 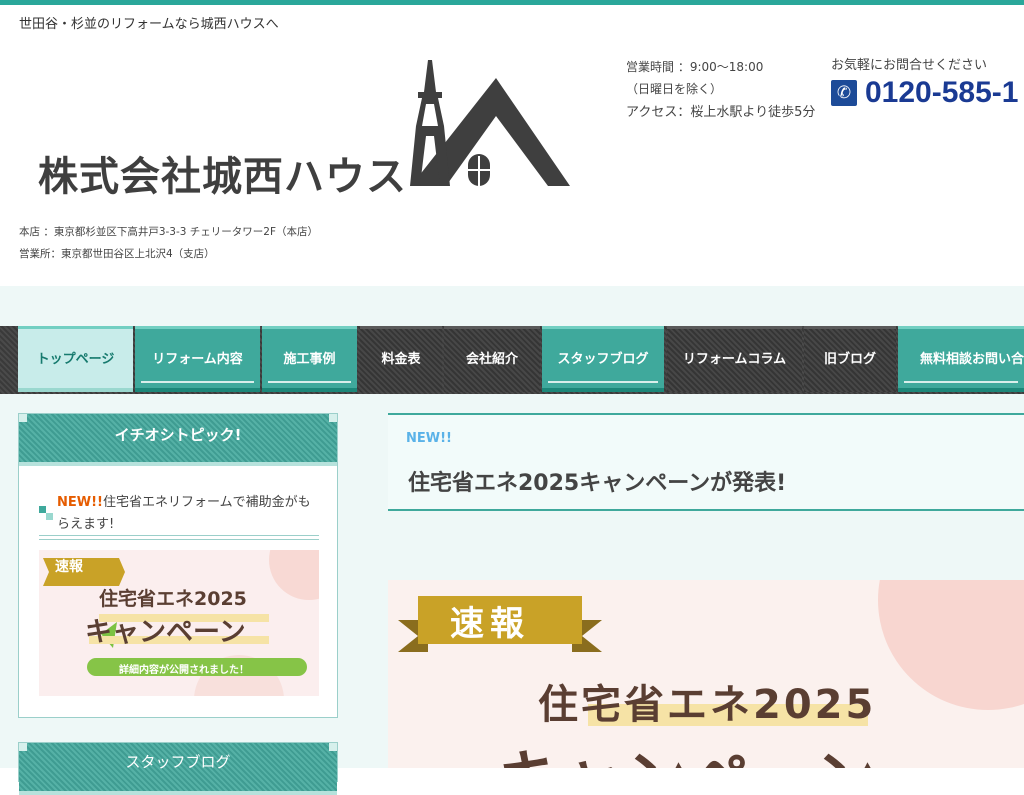 I want to click on nav-top: トップページ, so click(x=75, y=359).